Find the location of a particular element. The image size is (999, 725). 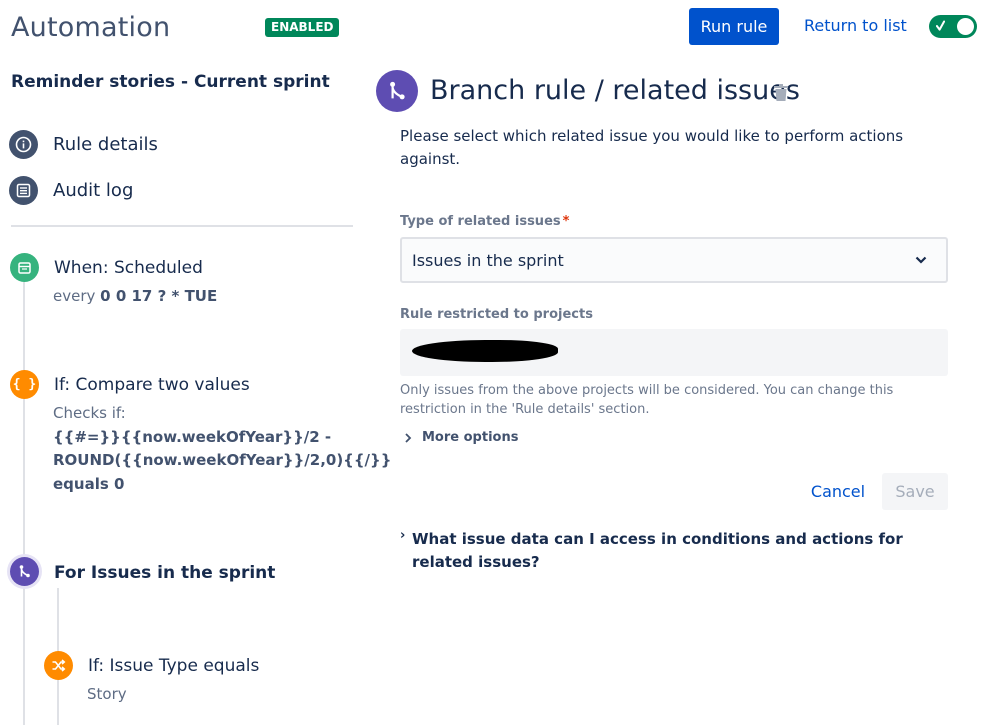

shuffle-icon is located at coordinates (58, 665).